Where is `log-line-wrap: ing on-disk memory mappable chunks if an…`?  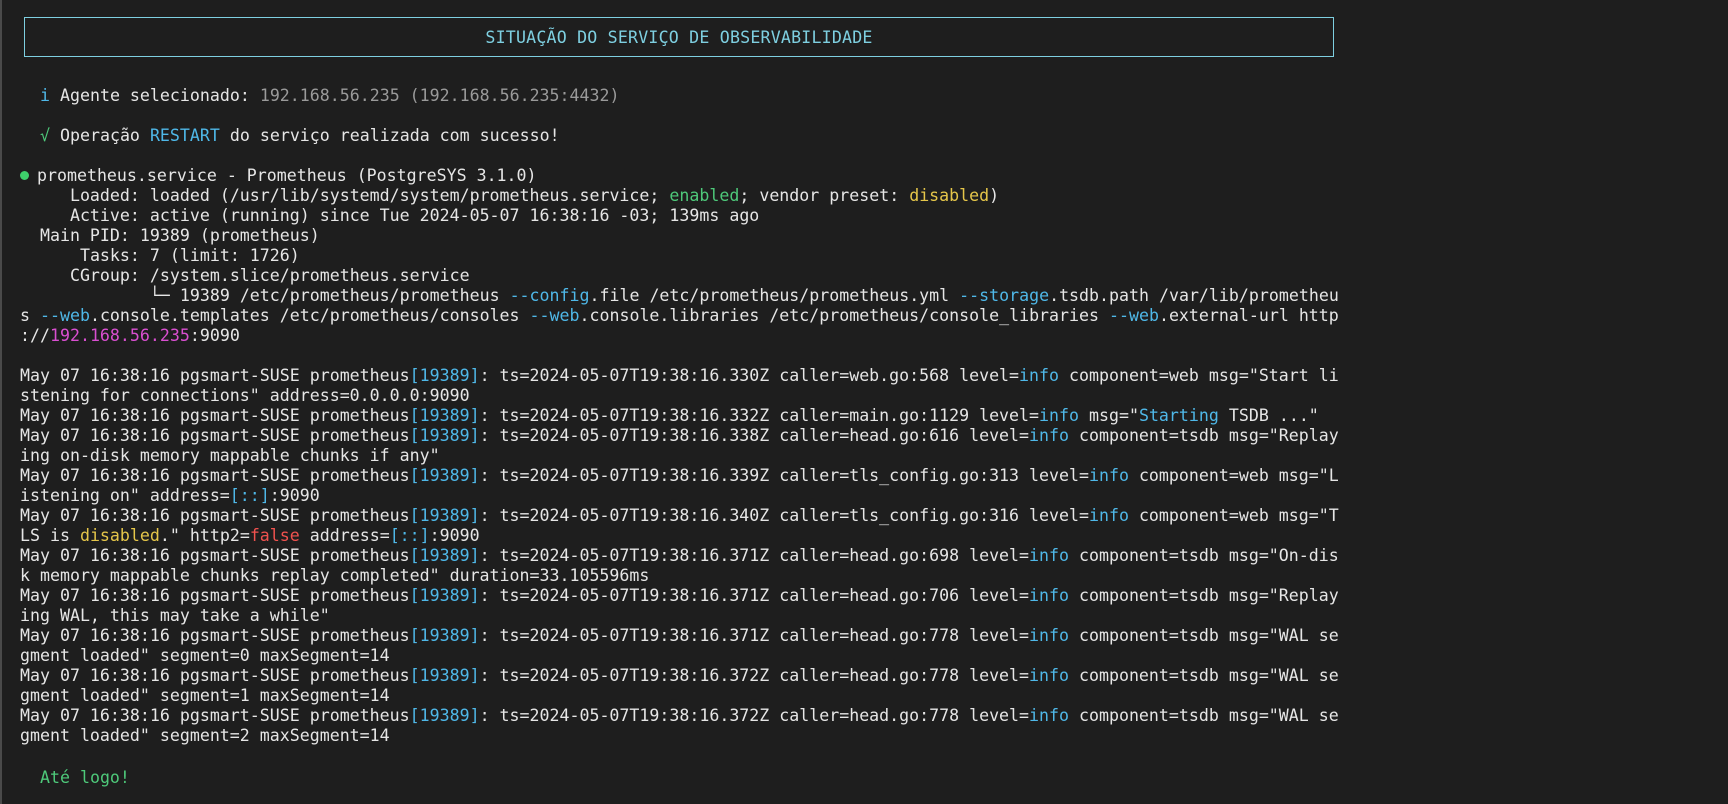 log-line-wrap: ing on-disk memory mappable chunks if an… is located at coordinates (230, 455).